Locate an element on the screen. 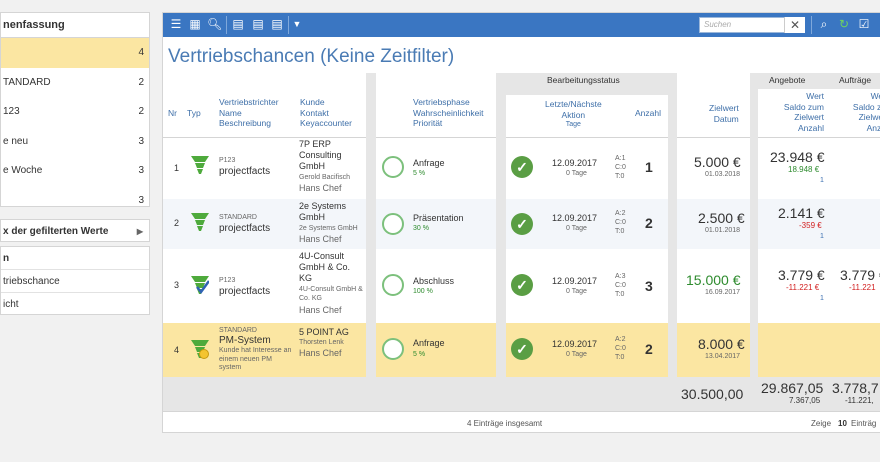 The image size is (880, 462). page-size-label: Zeige is located at coordinates (821, 423).